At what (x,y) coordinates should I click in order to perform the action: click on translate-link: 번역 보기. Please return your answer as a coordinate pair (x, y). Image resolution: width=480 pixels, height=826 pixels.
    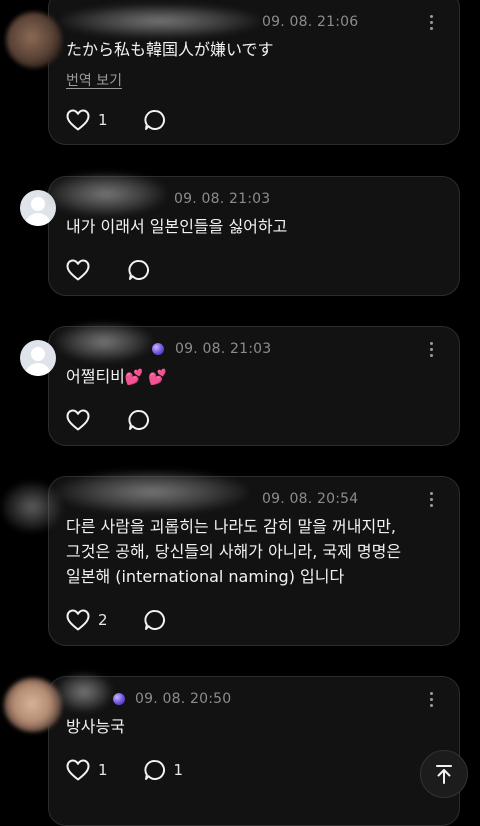
    Looking at the image, I should click on (94, 80).